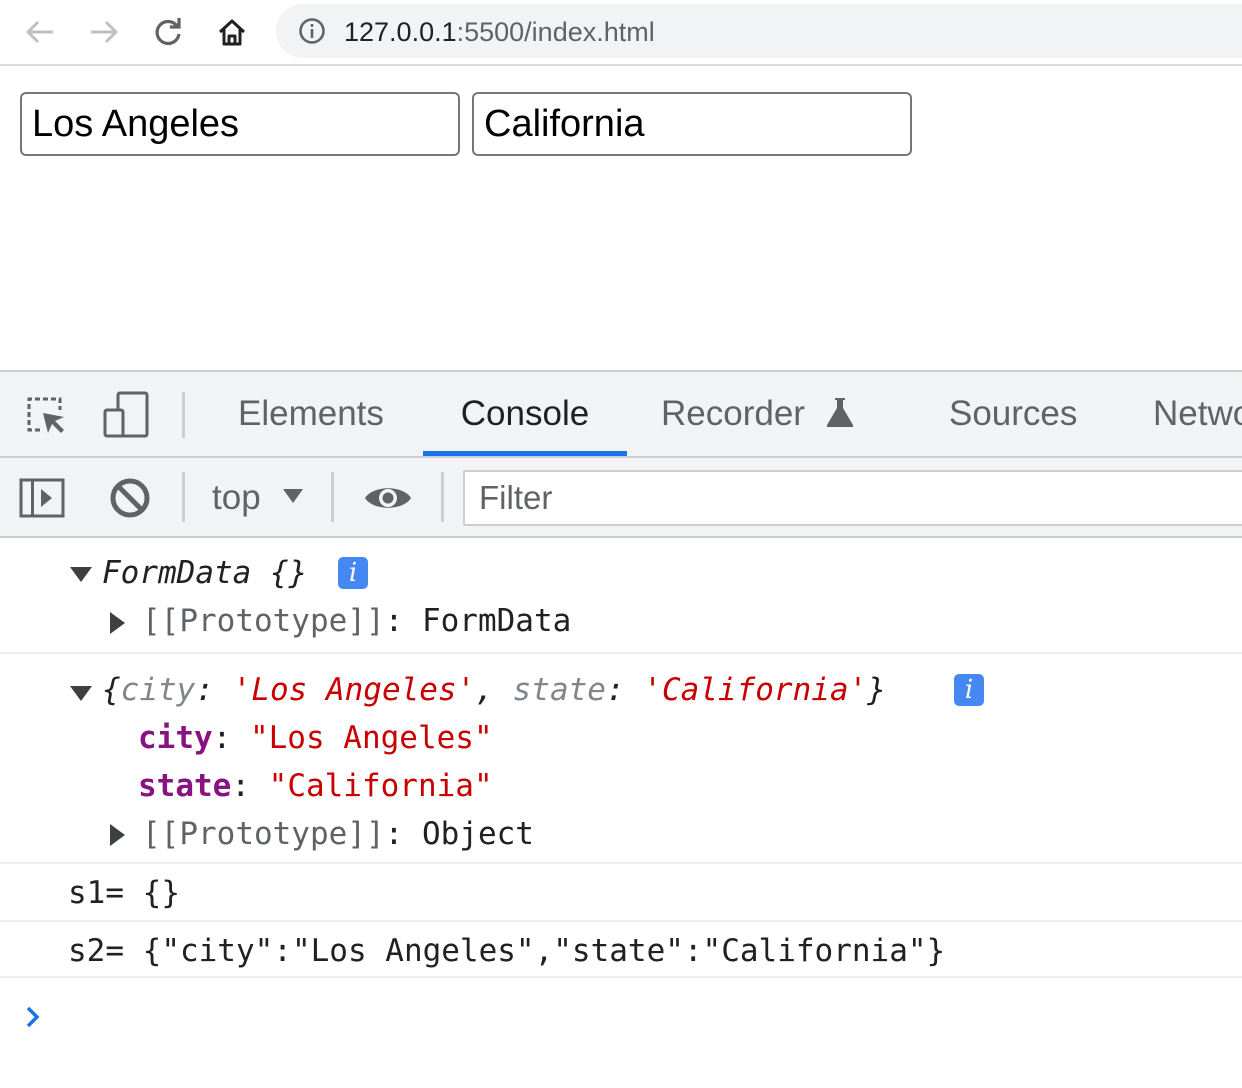 The image size is (1242, 1088). Describe the element at coordinates (621, 893) in the screenshot. I see `console-message-s1: s1= {}` at that location.